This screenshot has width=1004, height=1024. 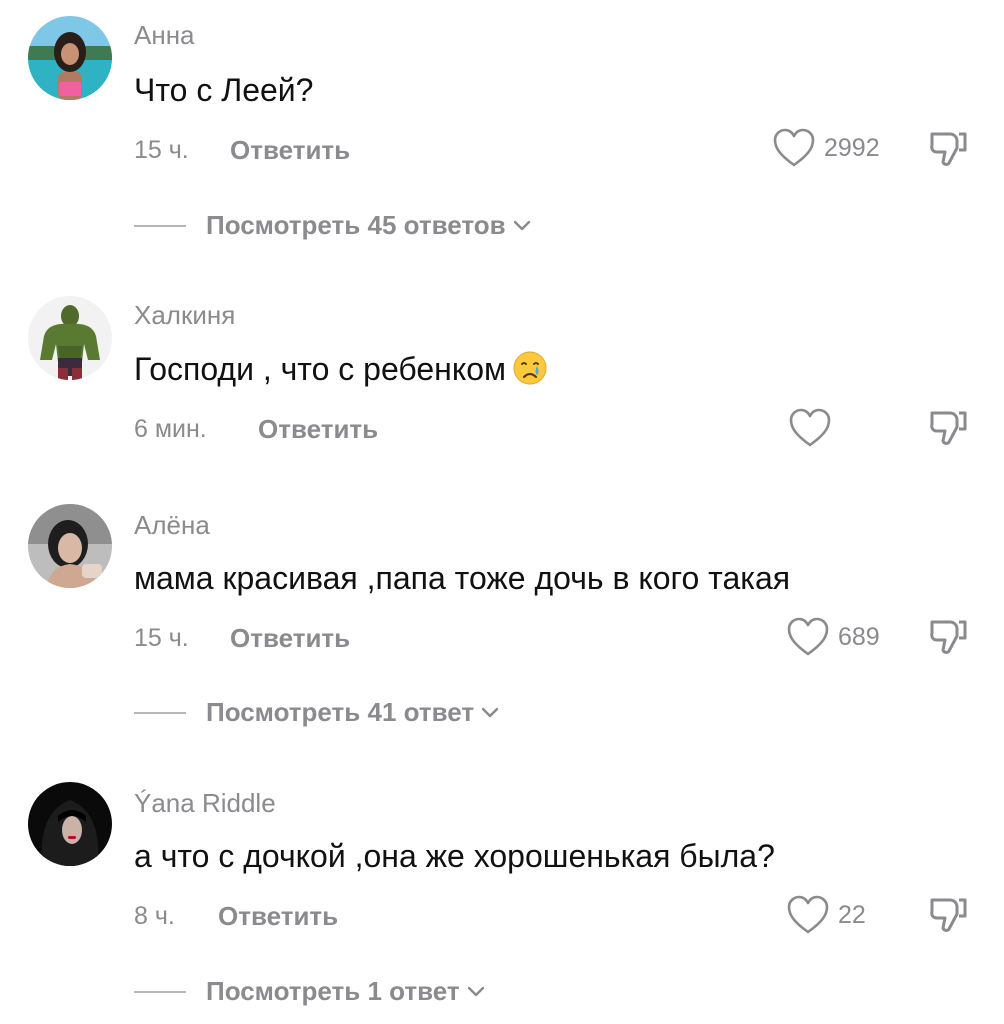 What do you see at coordinates (320, 369) in the screenshot?
I see `comment-text-content: Господи , что с ребенком` at bounding box center [320, 369].